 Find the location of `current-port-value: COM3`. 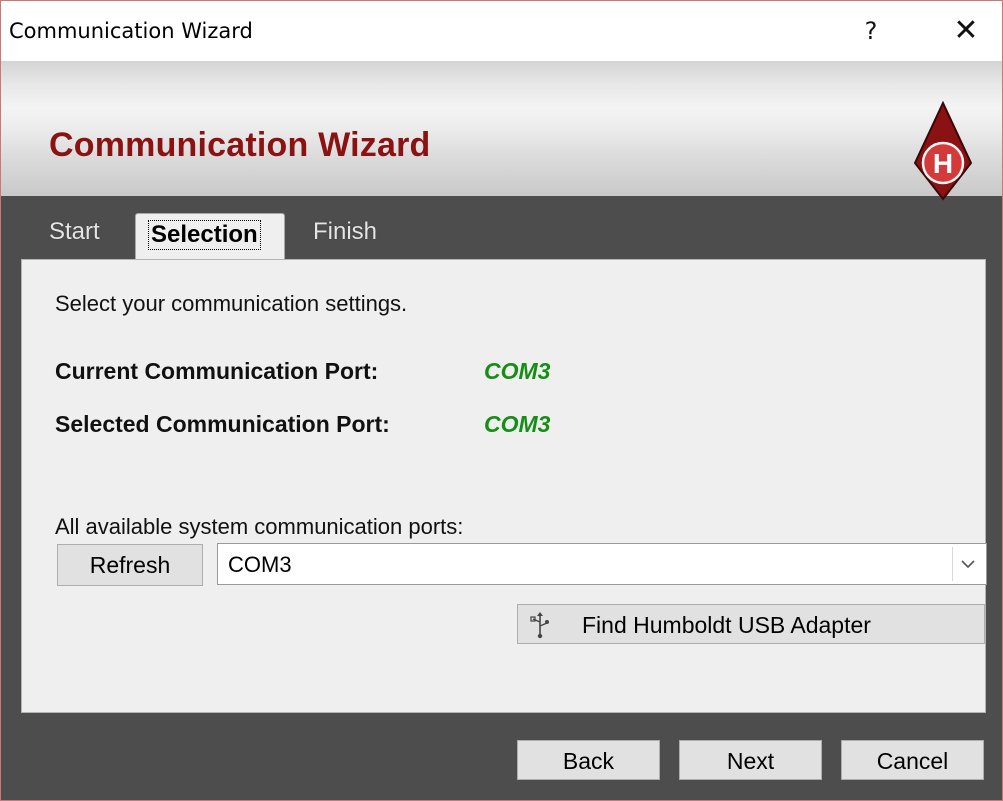

current-port-value: COM3 is located at coordinates (517, 371).